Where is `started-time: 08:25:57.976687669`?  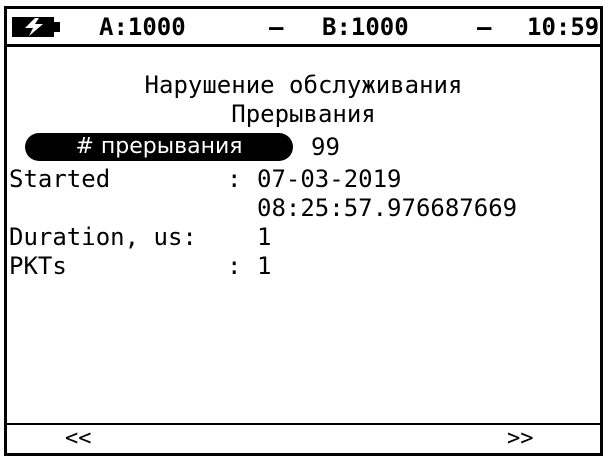
started-time: 08:25:57.976687669 is located at coordinates (387, 208).